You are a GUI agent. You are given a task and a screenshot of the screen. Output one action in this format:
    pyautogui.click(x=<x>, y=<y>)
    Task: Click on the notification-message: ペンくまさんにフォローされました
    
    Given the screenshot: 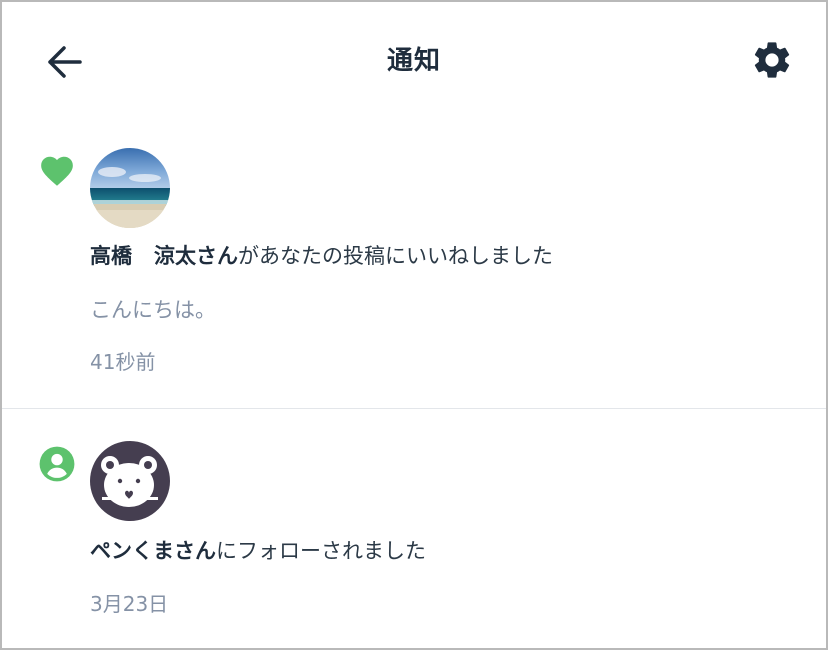 What is the action you would take?
    pyautogui.click(x=258, y=550)
    